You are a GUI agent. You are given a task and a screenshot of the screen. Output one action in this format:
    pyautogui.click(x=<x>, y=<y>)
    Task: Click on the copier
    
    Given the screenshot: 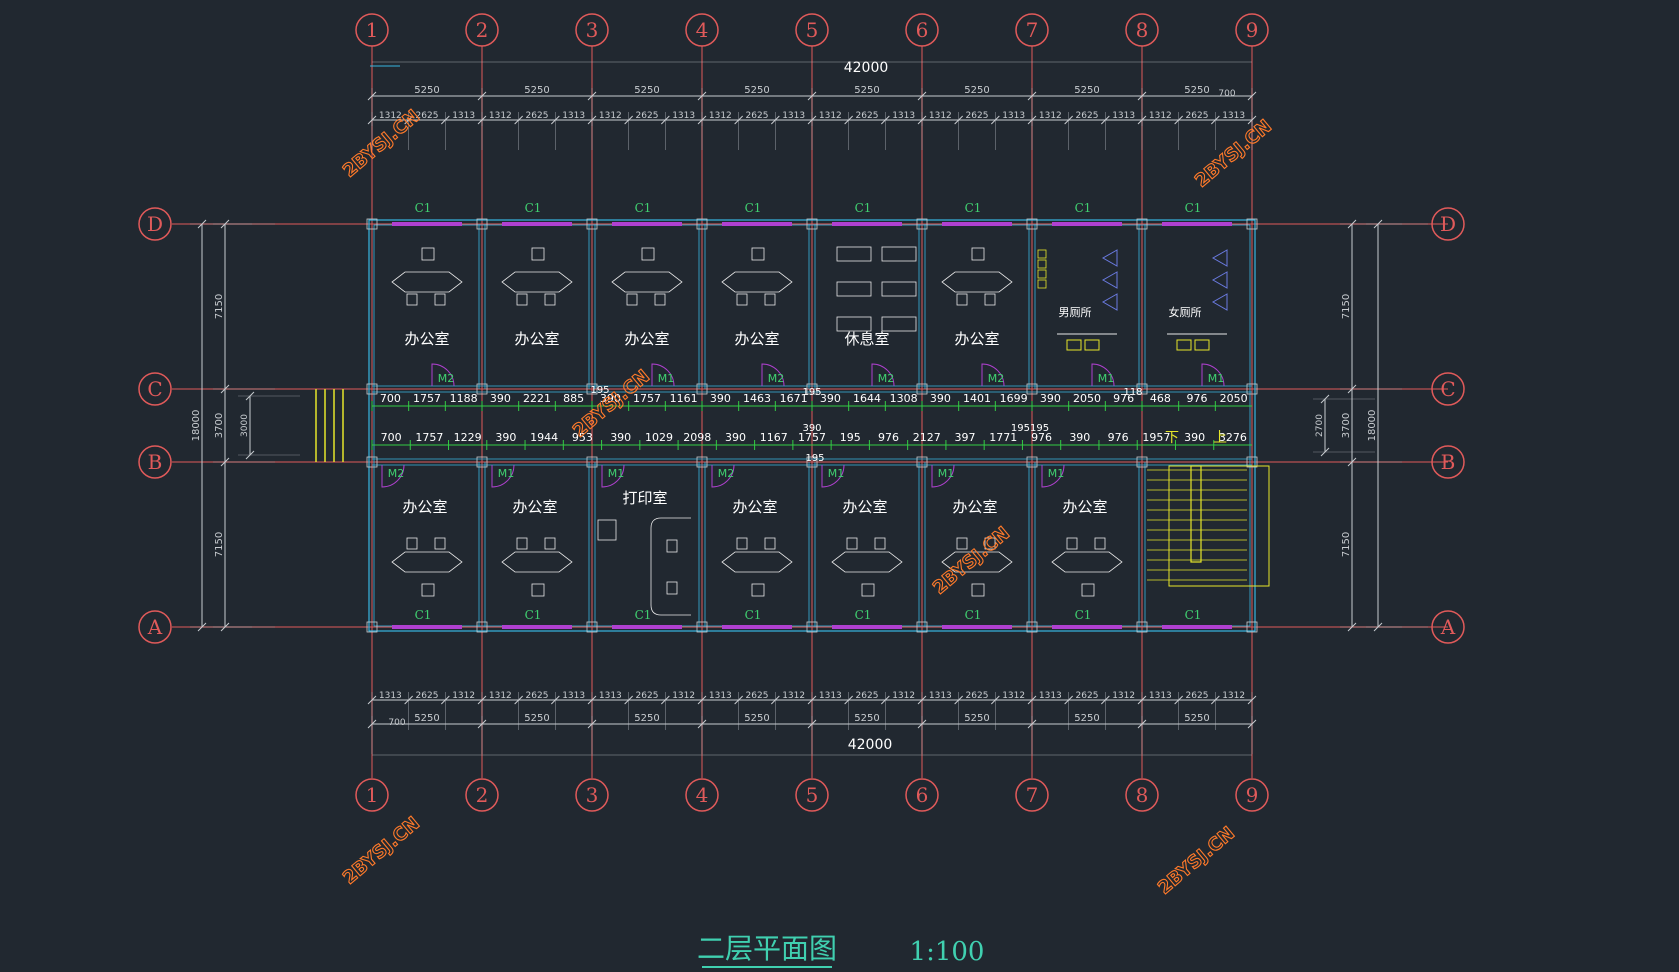 What is the action you would take?
    pyautogui.click(x=672, y=588)
    